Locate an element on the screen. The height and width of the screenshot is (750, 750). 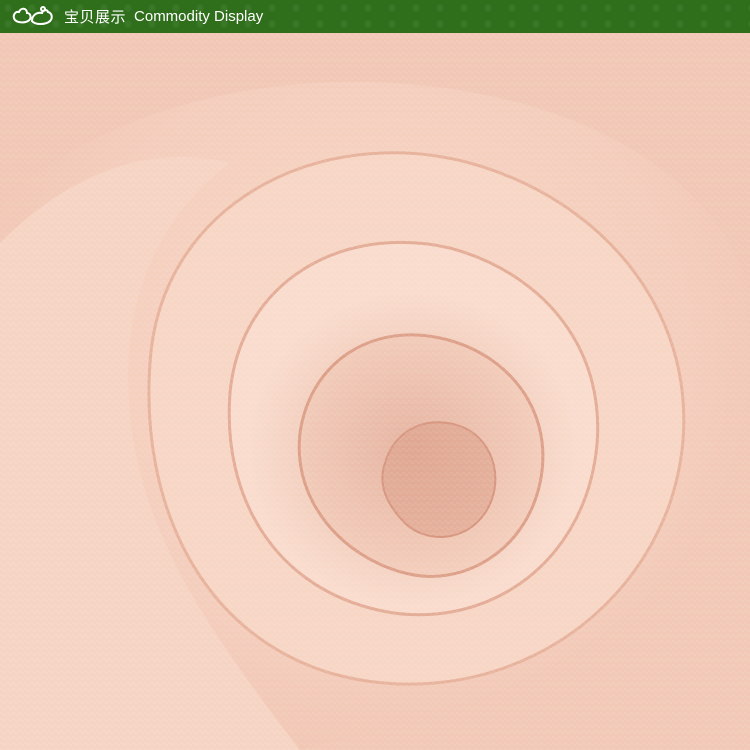
teapot-flower-icon is located at coordinates (32, 15).